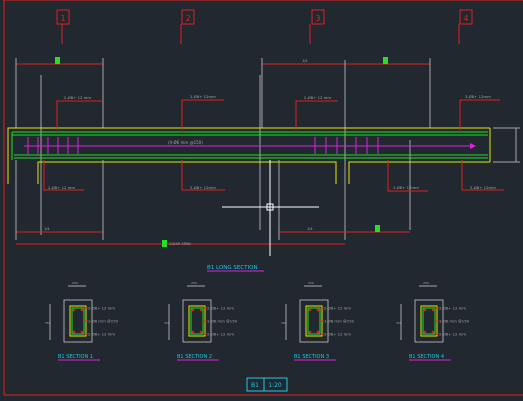 This screenshot has height=401, width=523. What do you see at coordinates (59, 92) in the screenshot?
I see `top-dimension-left` at bounding box center [59, 92].